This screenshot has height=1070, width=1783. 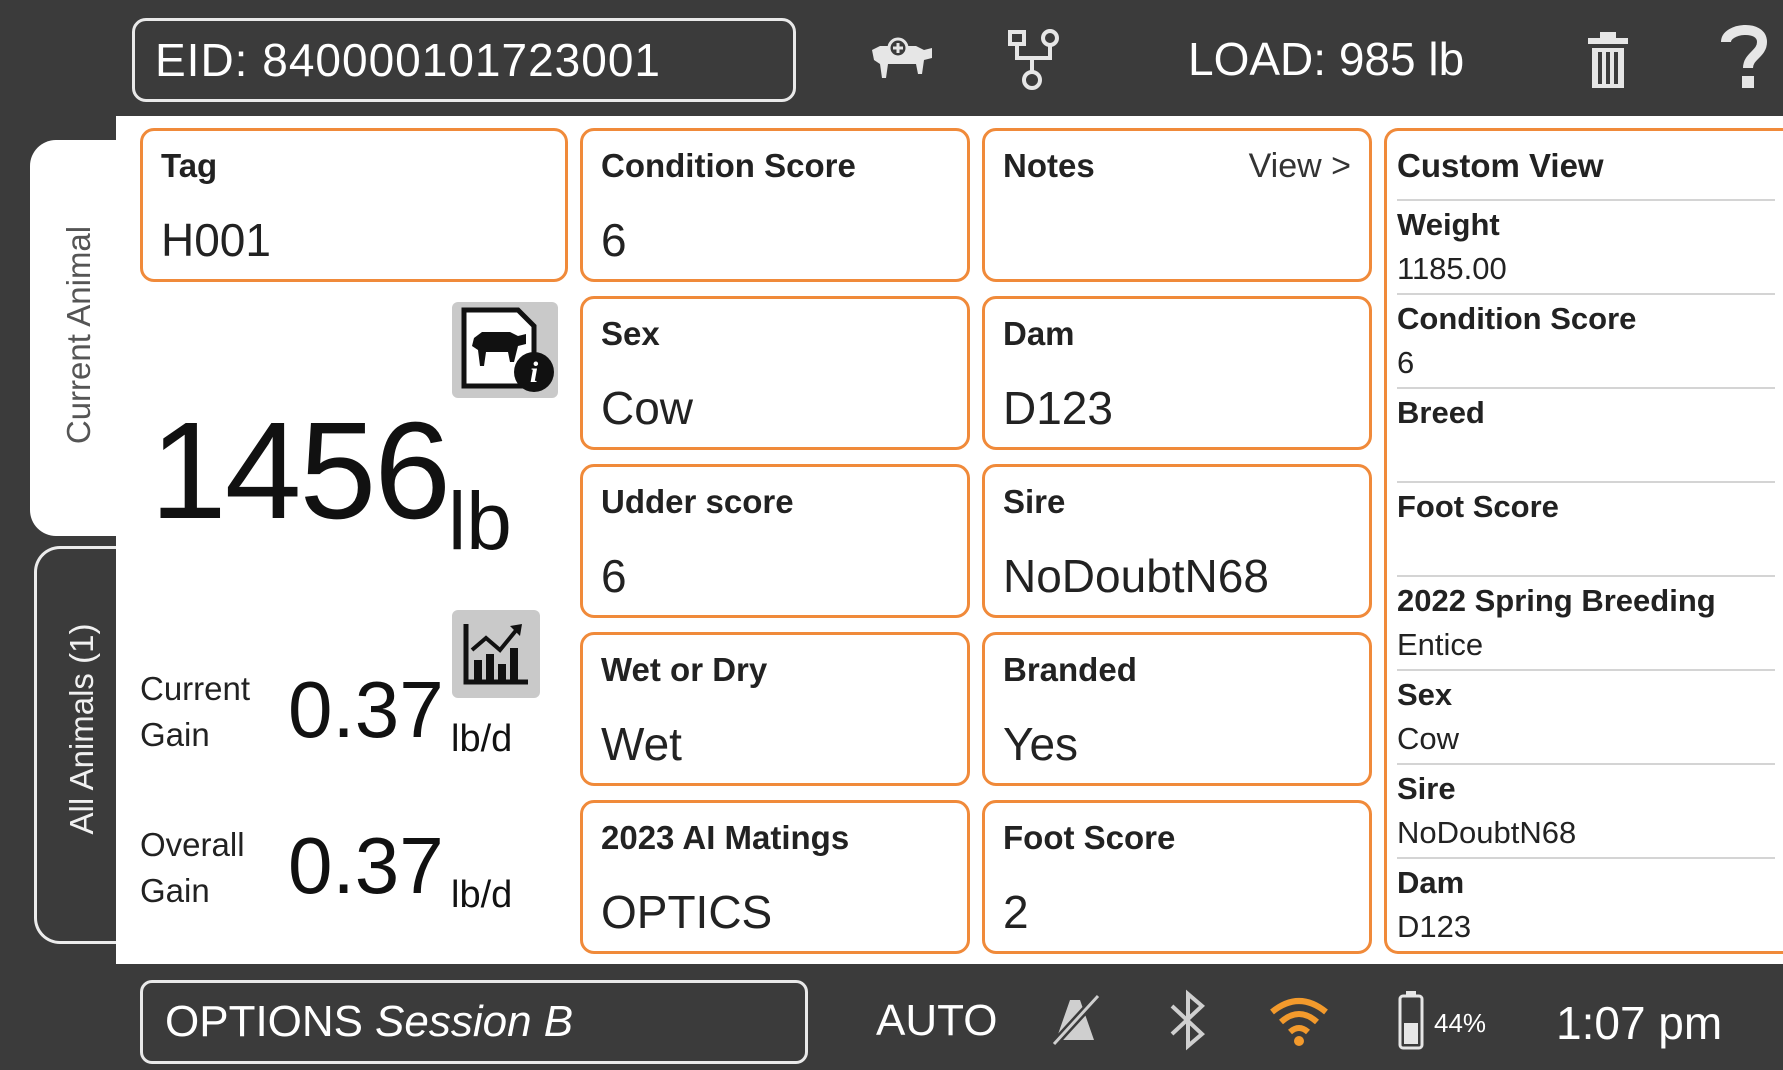 I want to click on custom-row-label: Dam, so click(x=1431, y=882).